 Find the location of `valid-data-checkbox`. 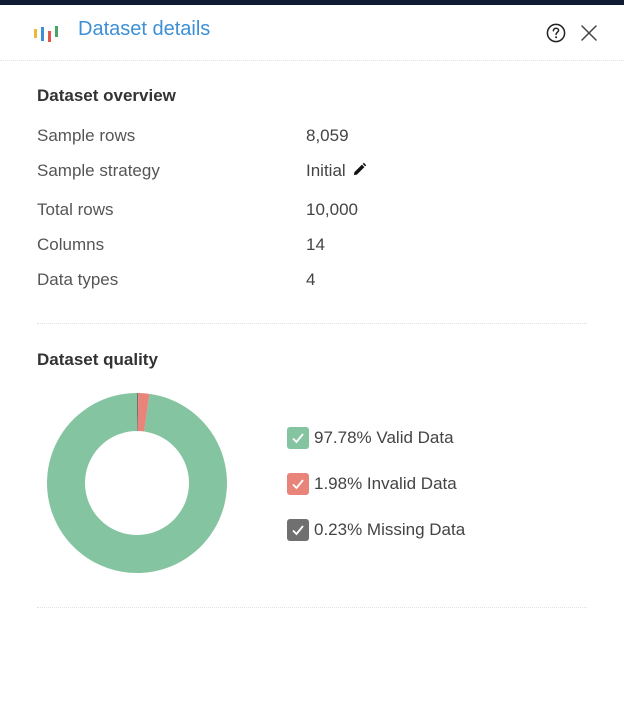

valid-data-checkbox is located at coordinates (298, 438).